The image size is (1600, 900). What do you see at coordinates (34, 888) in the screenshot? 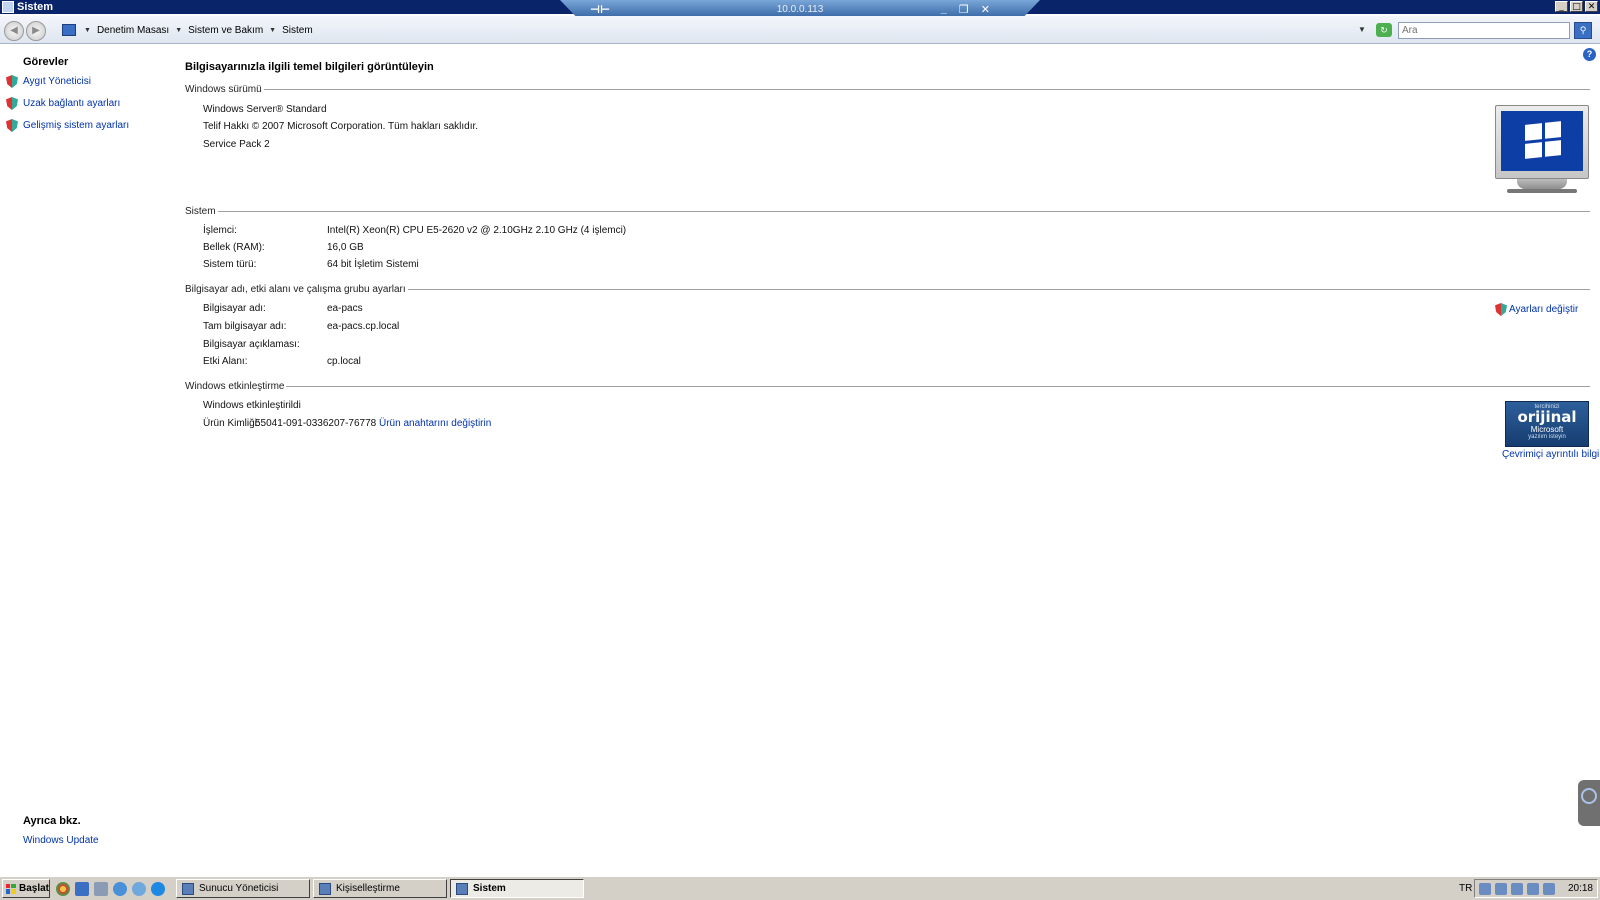
I see `start-label: Başlat` at bounding box center [34, 888].